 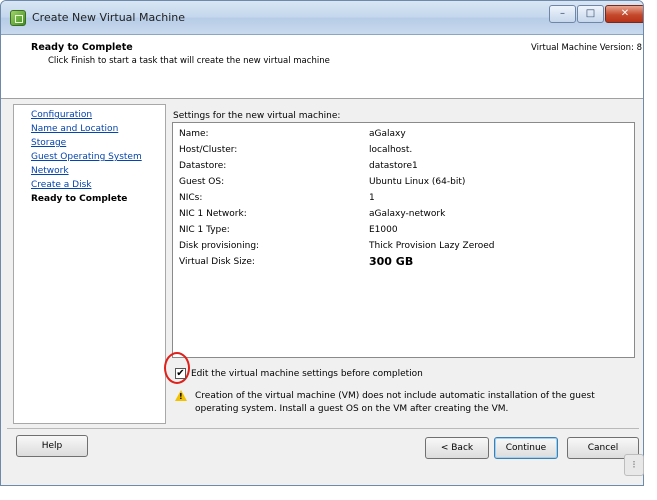 I want to click on settings-row: Virtual Disk Size: 300 GB, so click(x=404, y=263).